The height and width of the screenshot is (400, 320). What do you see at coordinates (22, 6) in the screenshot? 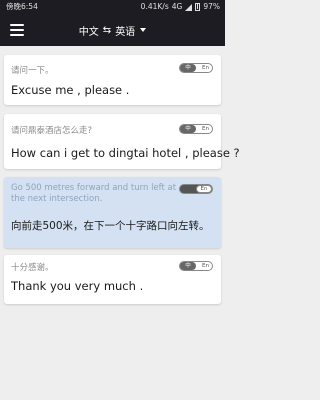
I see `status-time: 傍晚6:54` at bounding box center [22, 6].